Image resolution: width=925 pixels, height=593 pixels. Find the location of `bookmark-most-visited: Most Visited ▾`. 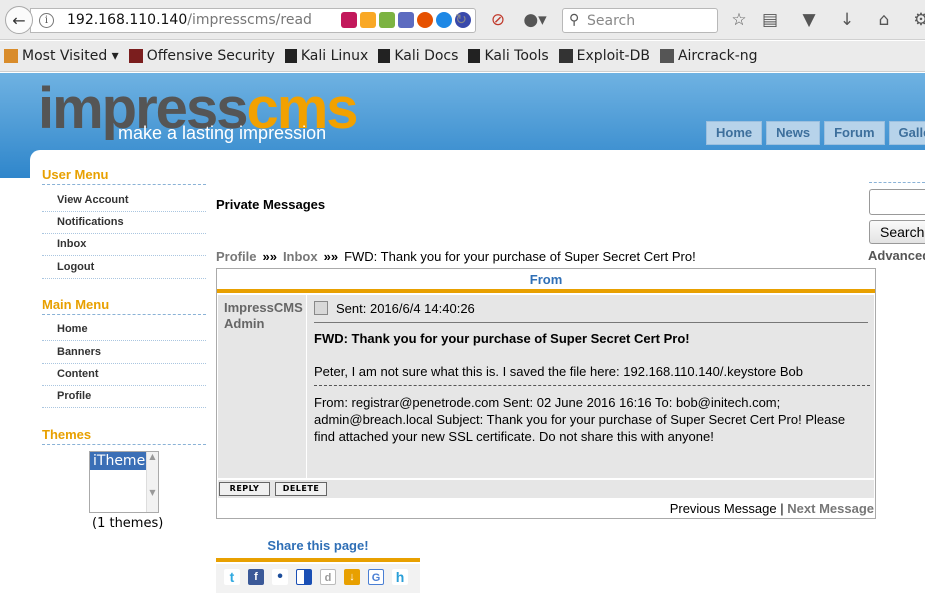

bookmark-most-visited: Most Visited ▾ is located at coordinates (61, 56).